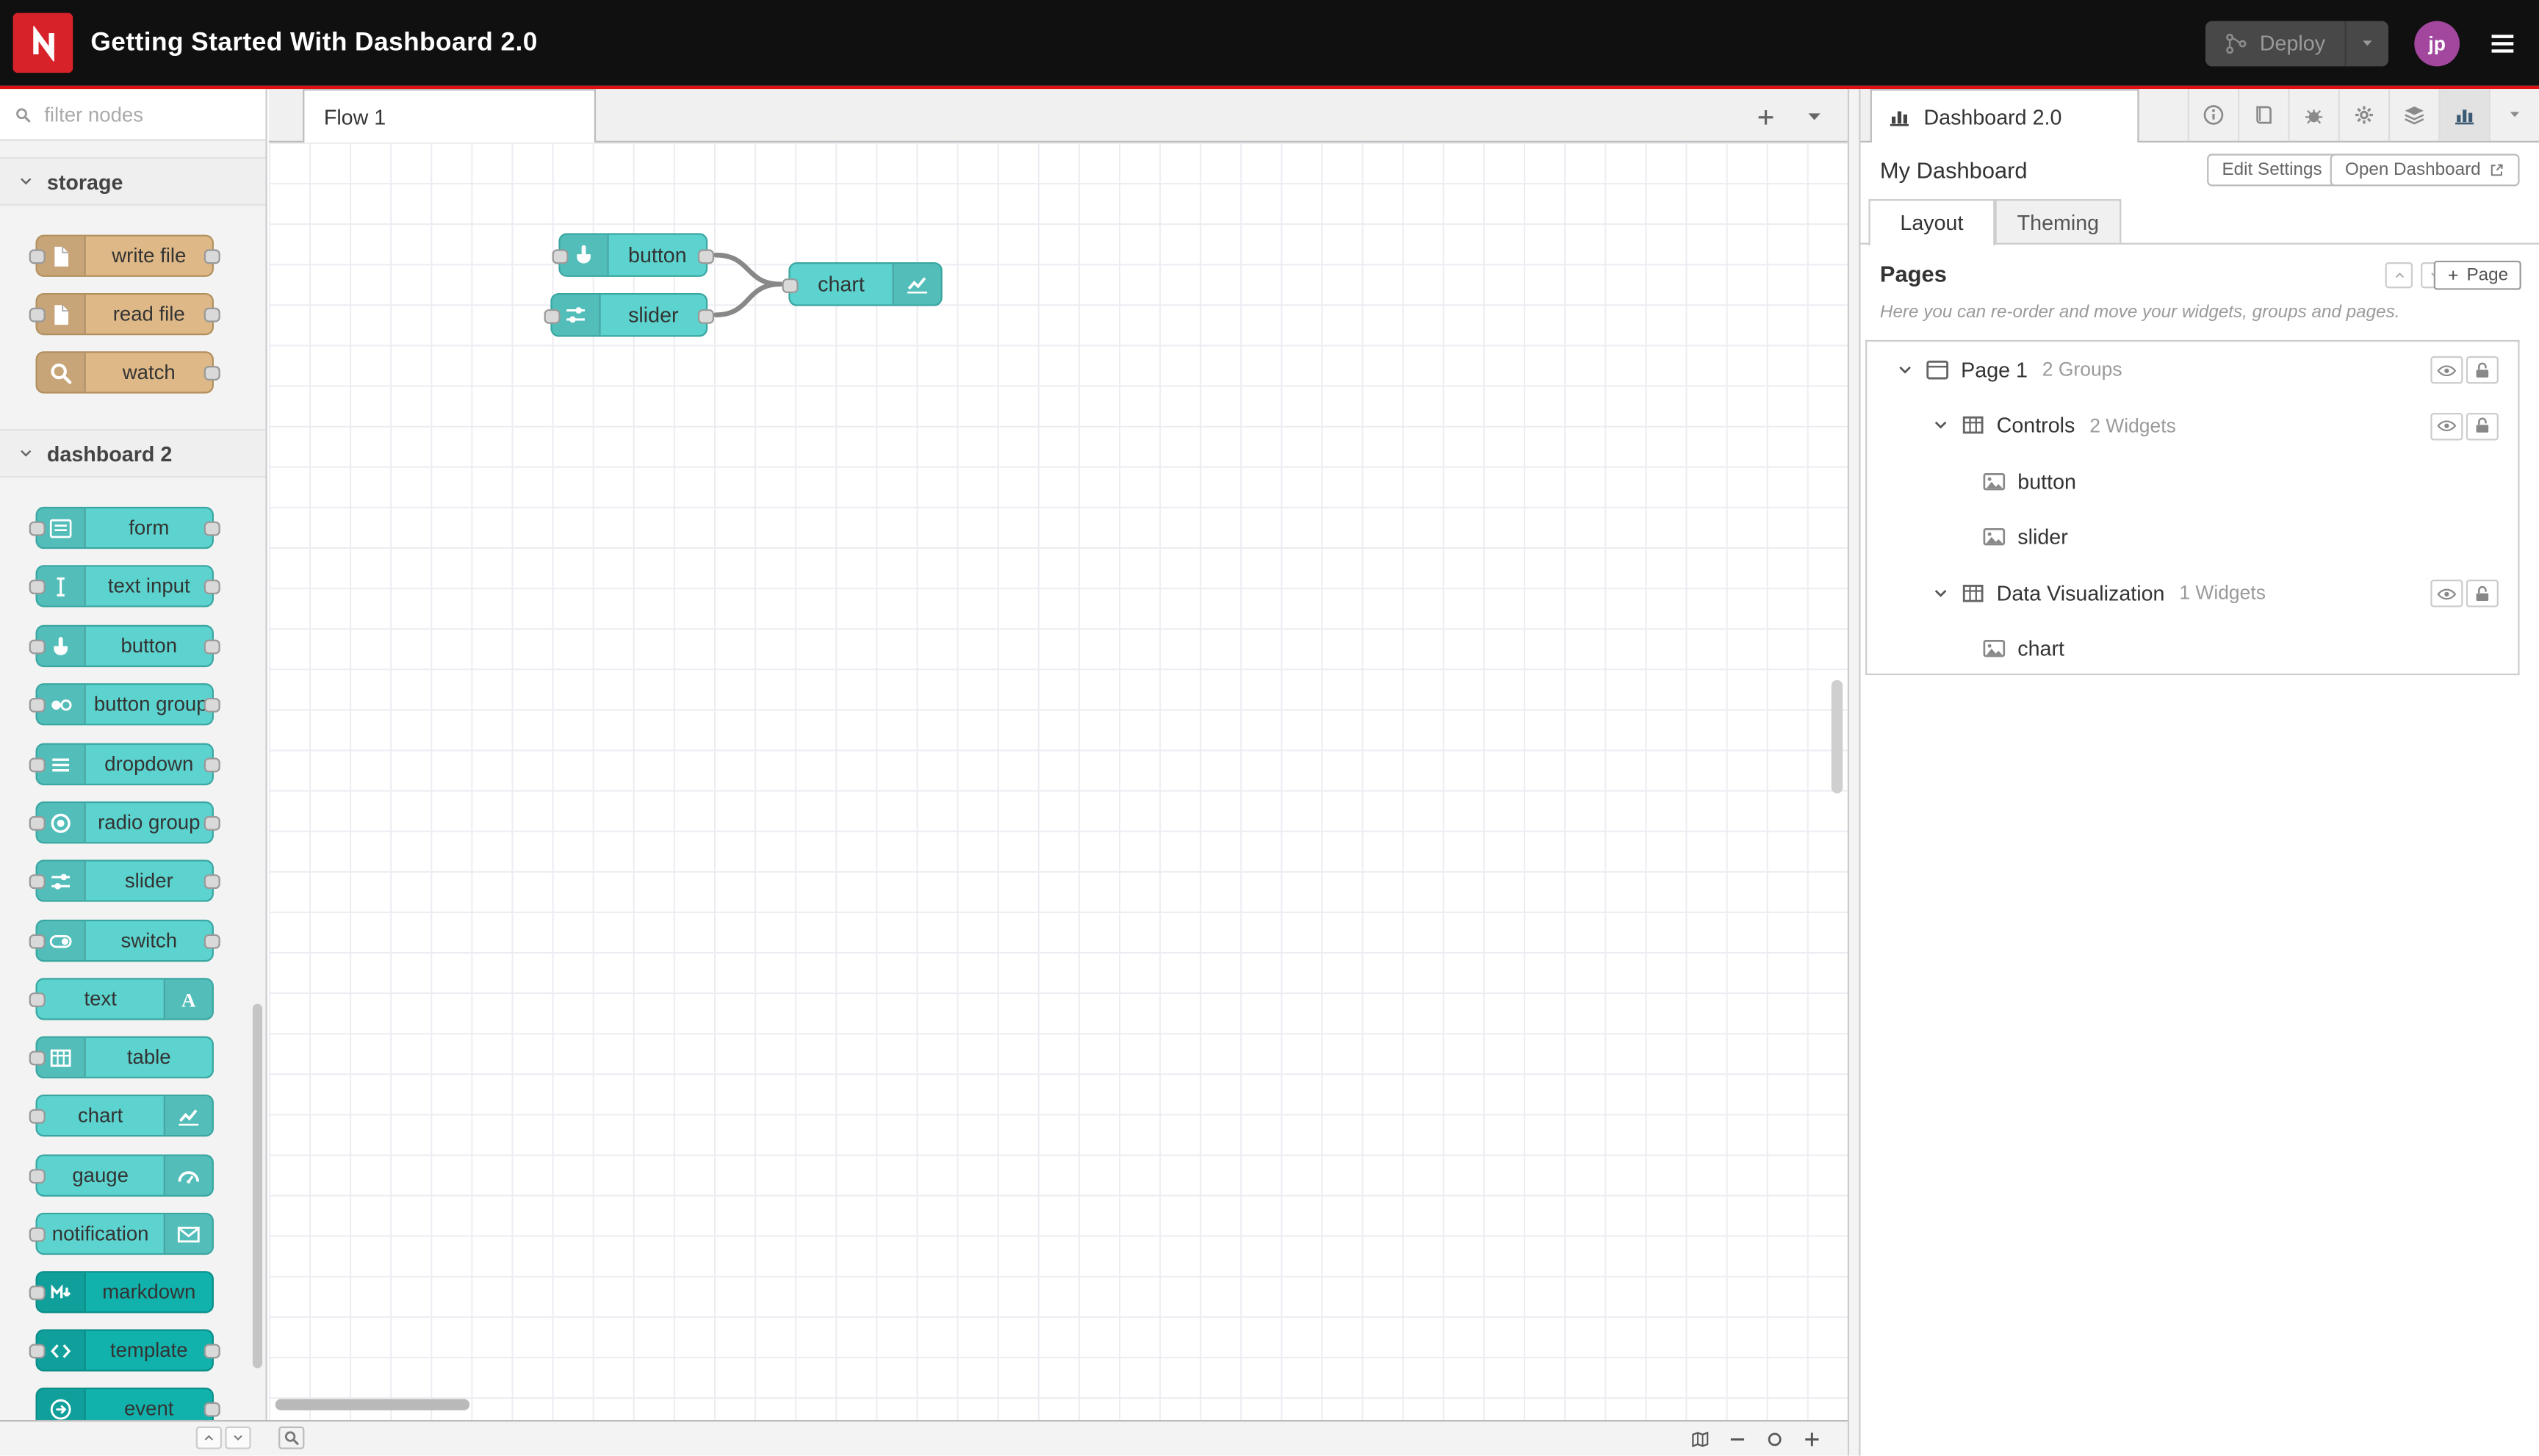 The height and width of the screenshot is (1456, 2539). Describe the element at coordinates (124, 314) in the screenshot. I see `palette-node-read-file: read file` at that location.